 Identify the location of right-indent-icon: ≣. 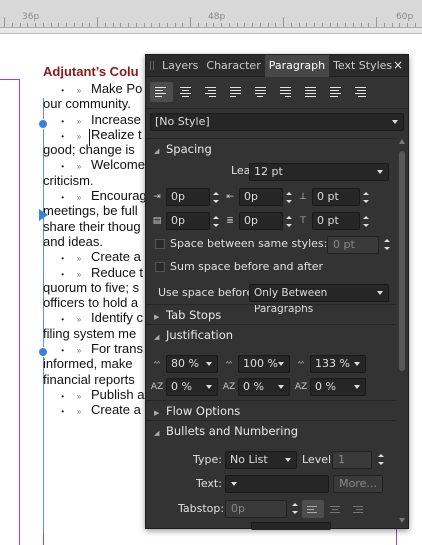
(230, 221).